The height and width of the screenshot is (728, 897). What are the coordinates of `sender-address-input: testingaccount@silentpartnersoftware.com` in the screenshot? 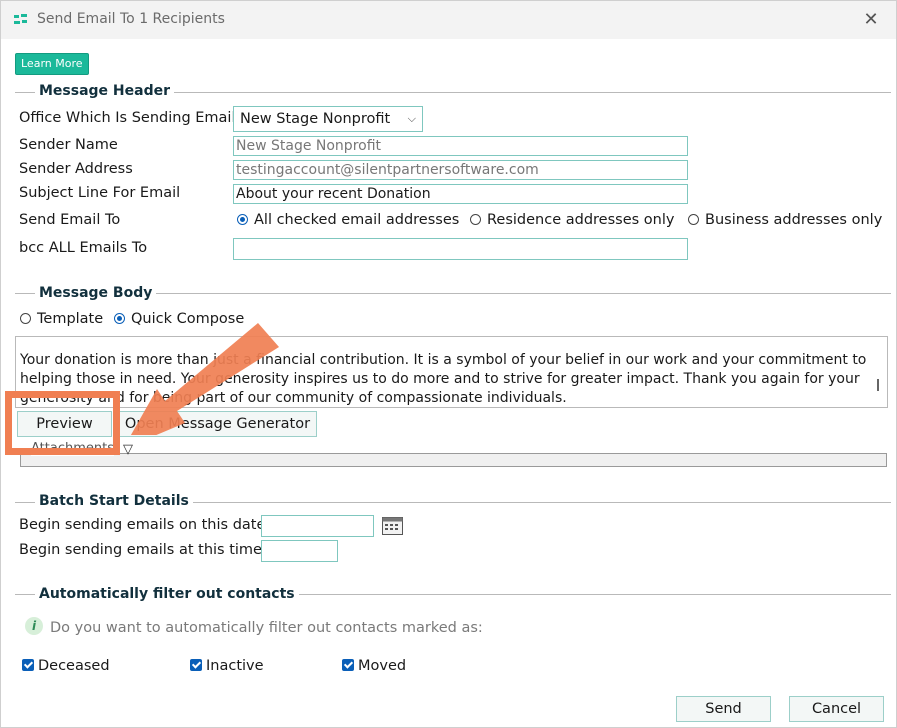 It's located at (460, 170).